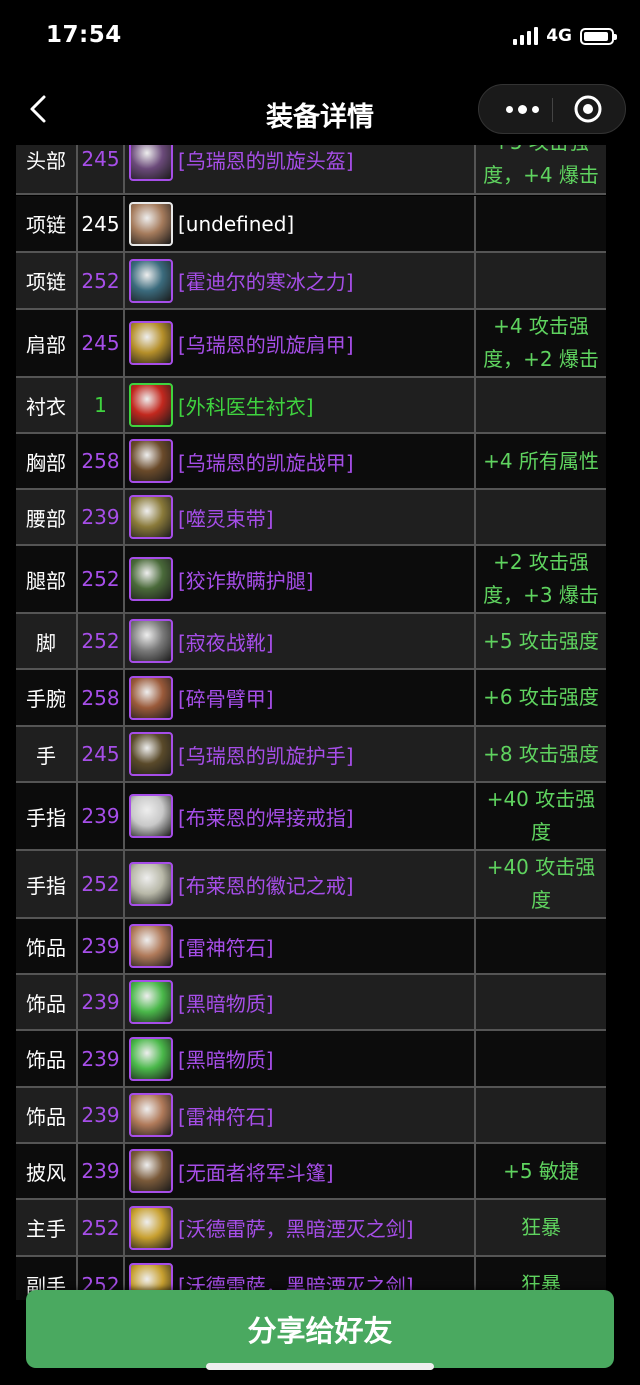 The image size is (640, 1385). What do you see at coordinates (526, 36) in the screenshot?
I see `signal-icon` at bounding box center [526, 36].